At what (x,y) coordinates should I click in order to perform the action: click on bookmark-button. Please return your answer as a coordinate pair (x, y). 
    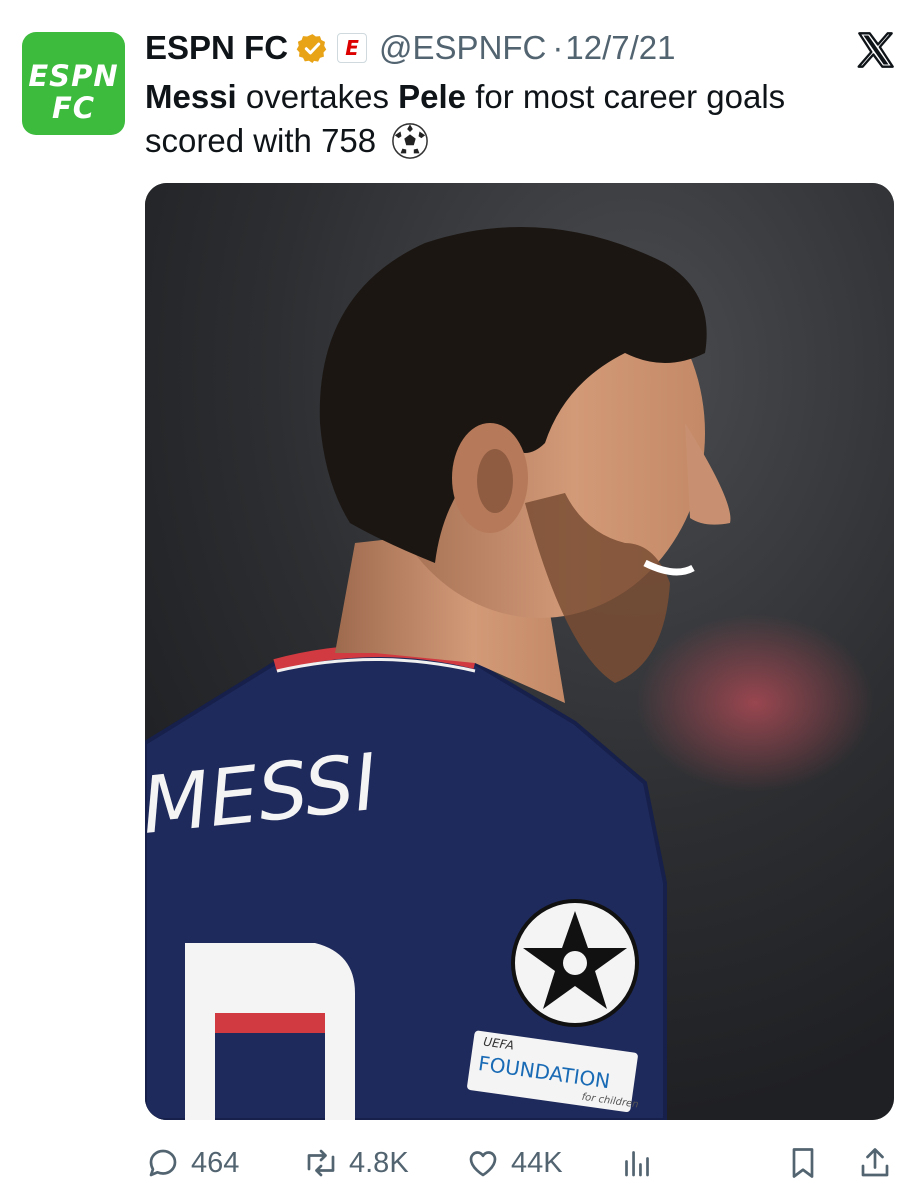
    Looking at the image, I should click on (803, 1163).